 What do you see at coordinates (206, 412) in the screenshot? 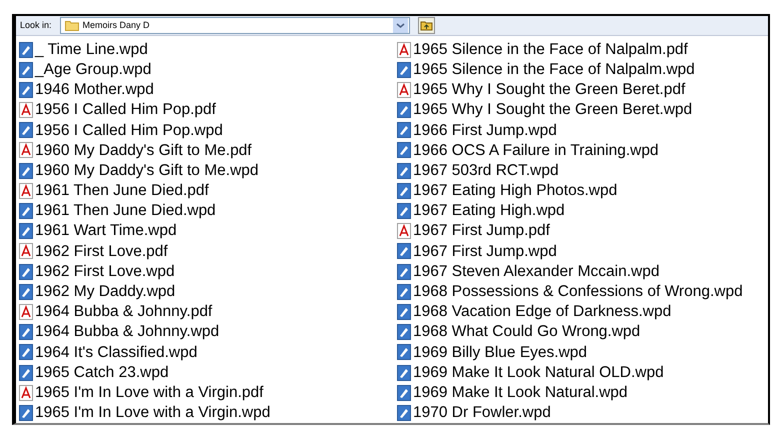
I see `file-item: 1965 I'm In Love with a Virgin.wpd` at bounding box center [206, 412].